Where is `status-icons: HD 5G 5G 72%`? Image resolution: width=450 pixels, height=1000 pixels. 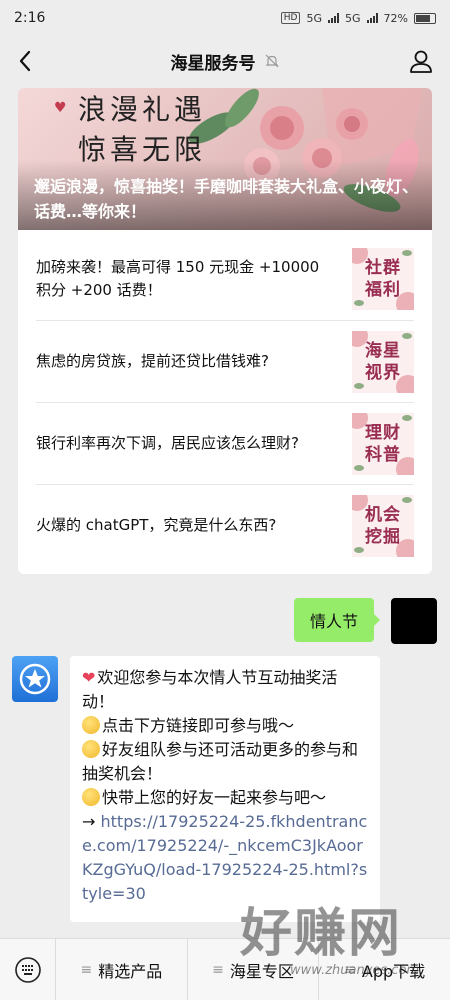
status-icons: HD 5G 5G 72% is located at coordinates (358, 18).